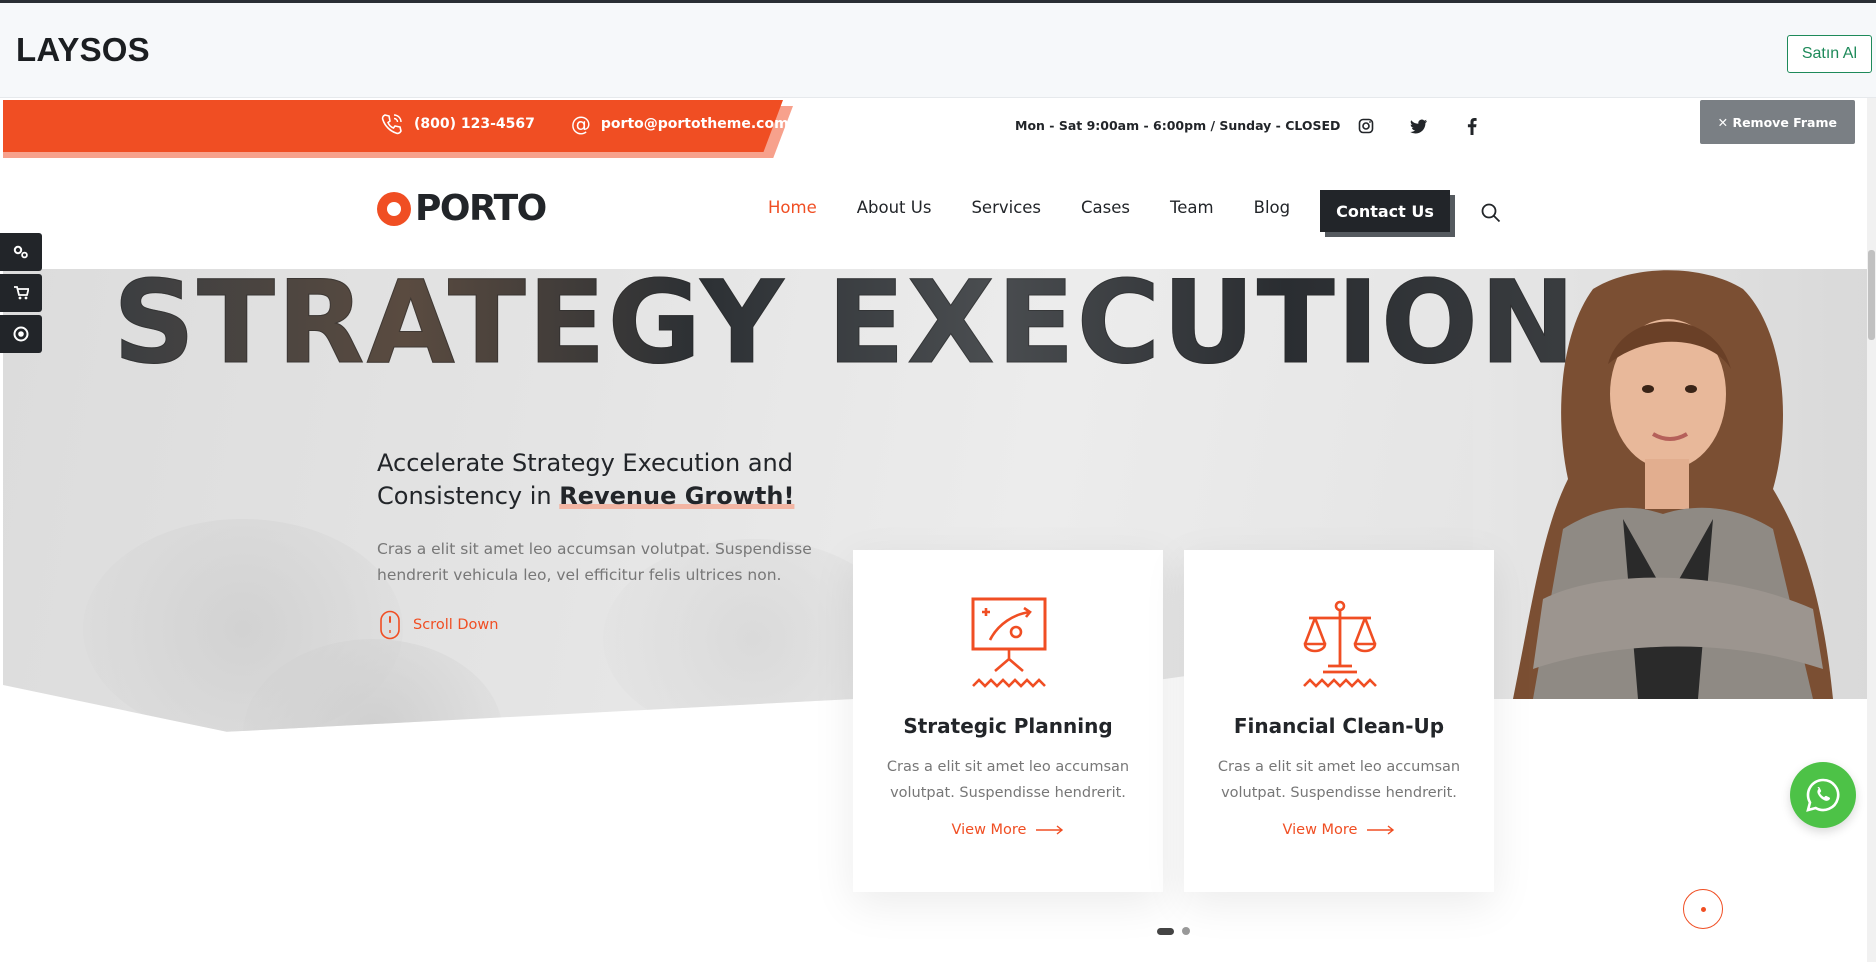 This screenshot has height=962, width=1876. What do you see at coordinates (391, 124) in the screenshot?
I see `phone-icon` at bounding box center [391, 124].